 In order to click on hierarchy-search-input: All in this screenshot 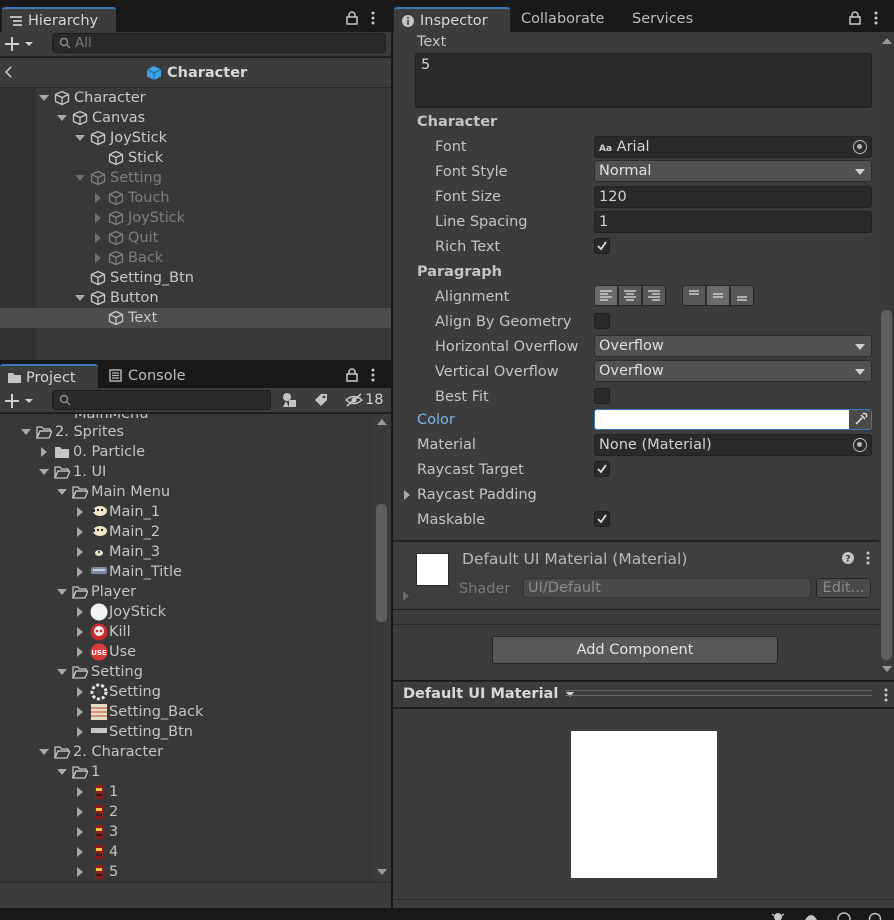, I will do `click(219, 43)`.